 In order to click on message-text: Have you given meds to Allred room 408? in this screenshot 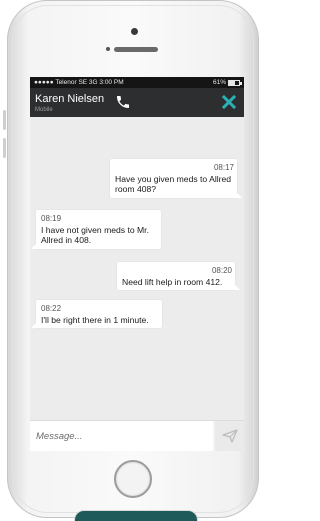, I will do `click(173, 184)`.